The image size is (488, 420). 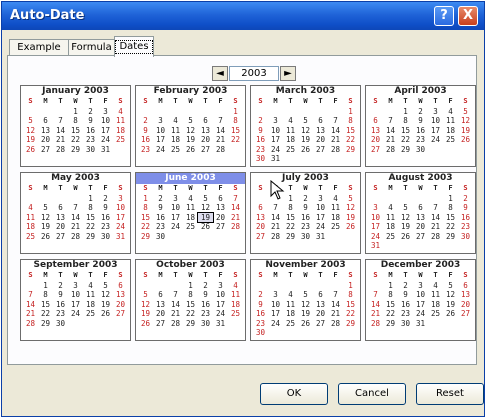 I want to click on reset-button: Reset, so click(x=450, y=394).